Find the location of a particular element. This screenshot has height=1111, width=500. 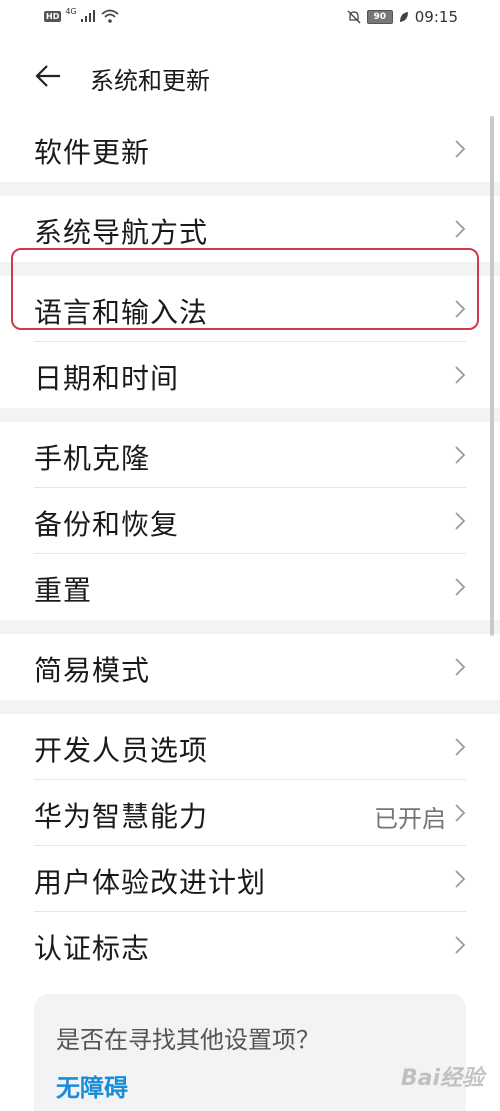

settings-item-huawei-ai: 华为智慧能力 已开启 is located at coordinates (250, 813).